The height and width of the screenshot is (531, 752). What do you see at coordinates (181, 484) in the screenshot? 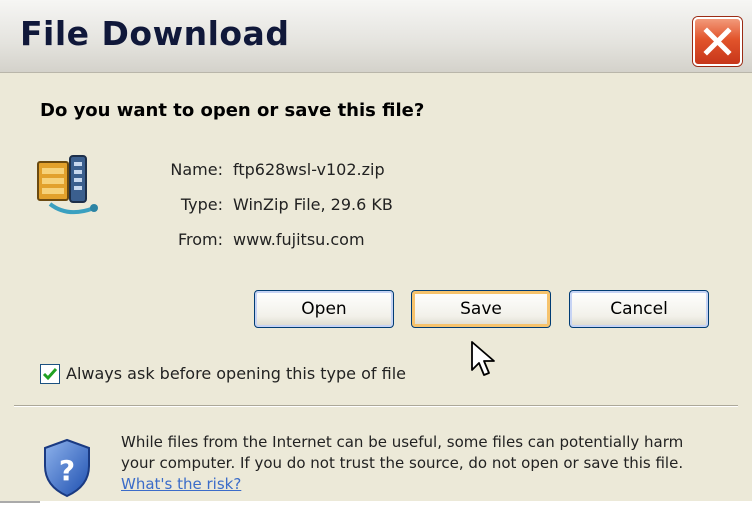
I see `whats-the-risk-link: What's the risk?` at bounding box center [181, 484].